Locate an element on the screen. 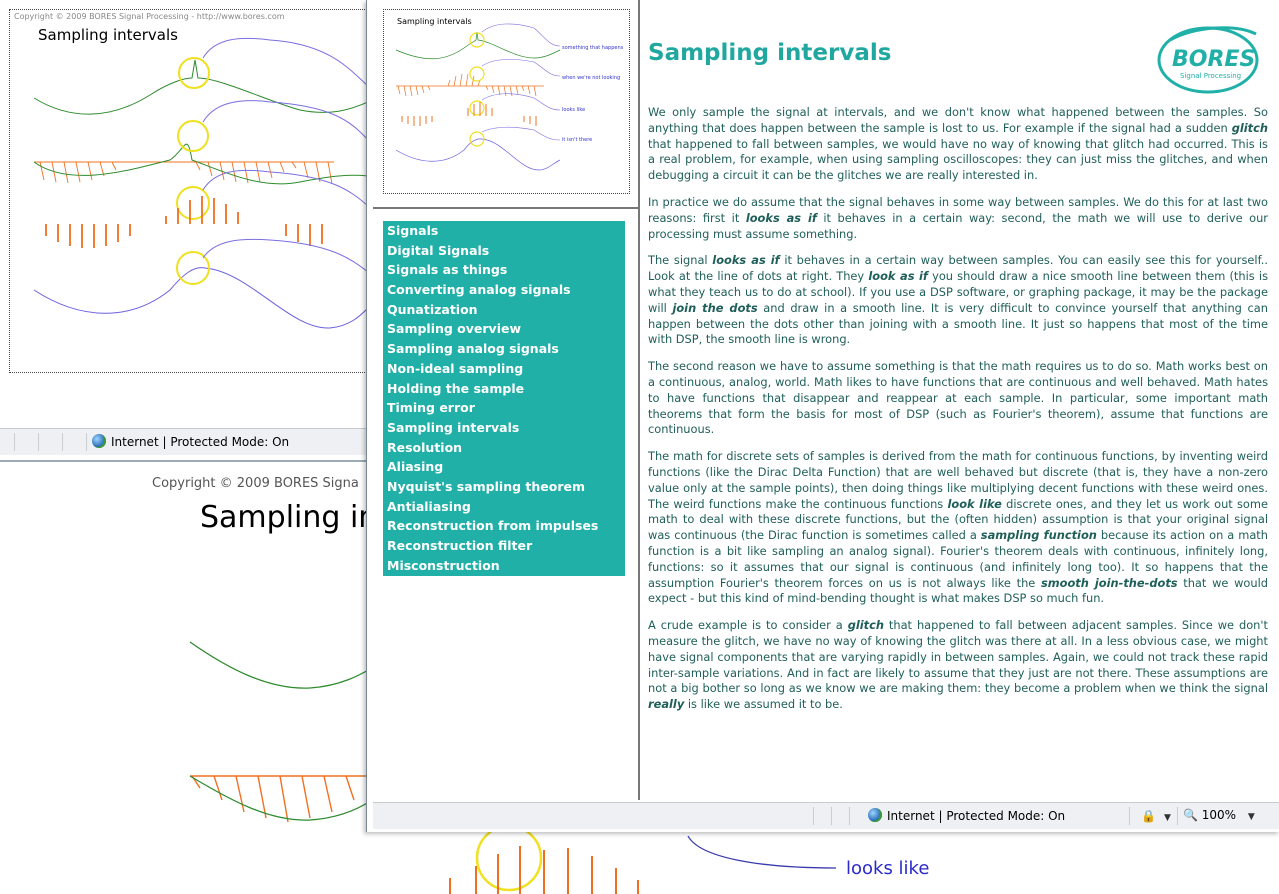  nav-item: Reconstruction filter is located at coordinates (504, 546).